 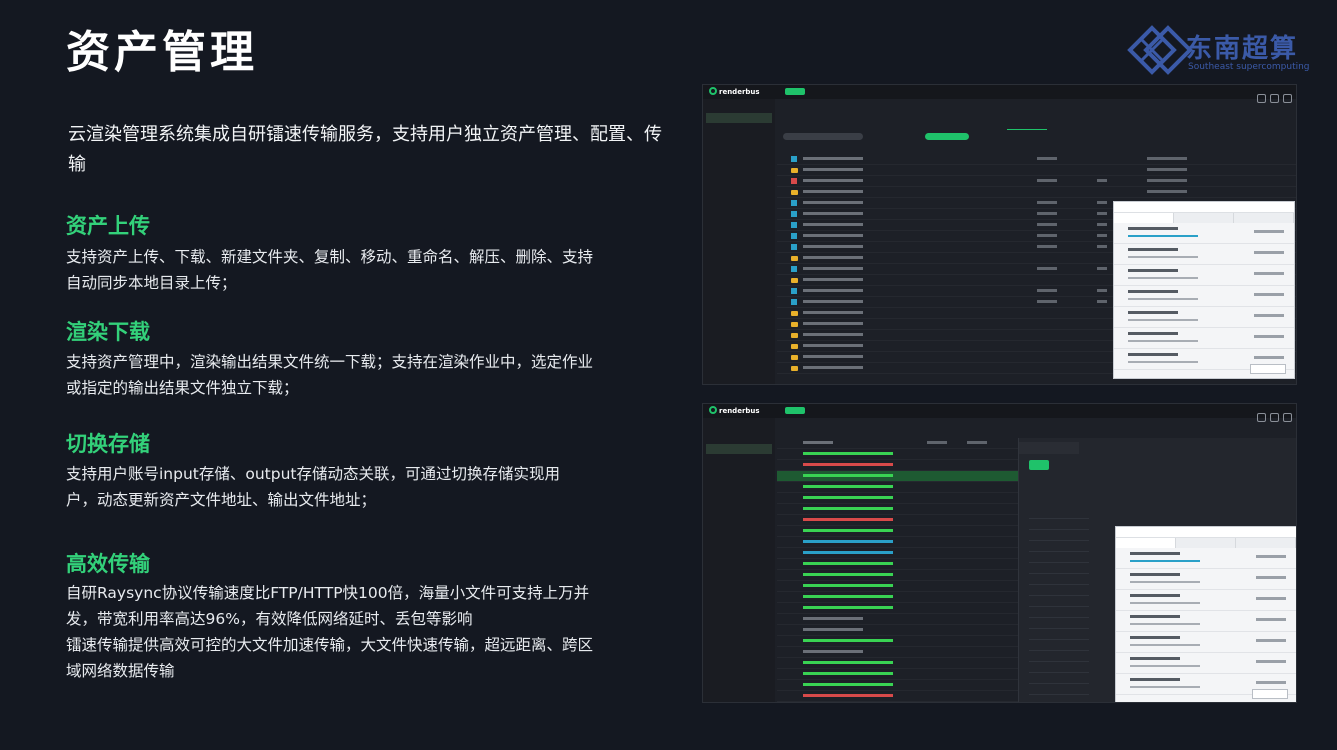 What do you see at coordinates (108, 332) in the screenshot?
I see `section-heading-download: 渲染下载` at bounding box center [108, 332].